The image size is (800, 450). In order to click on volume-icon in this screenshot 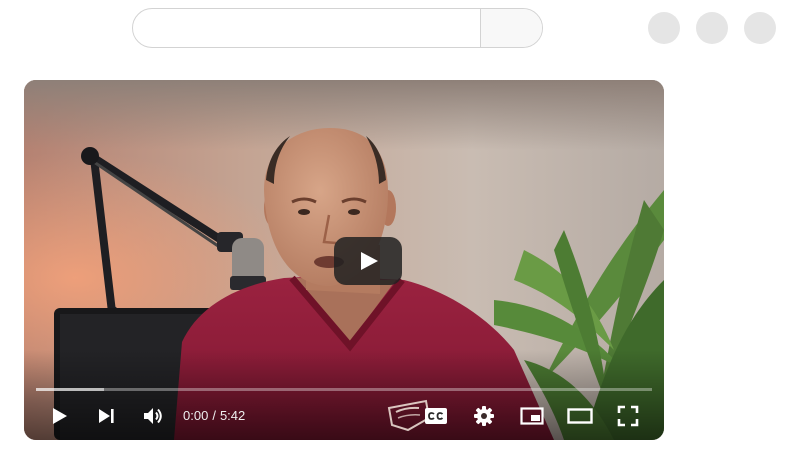, I will do `click(153, 416)`.